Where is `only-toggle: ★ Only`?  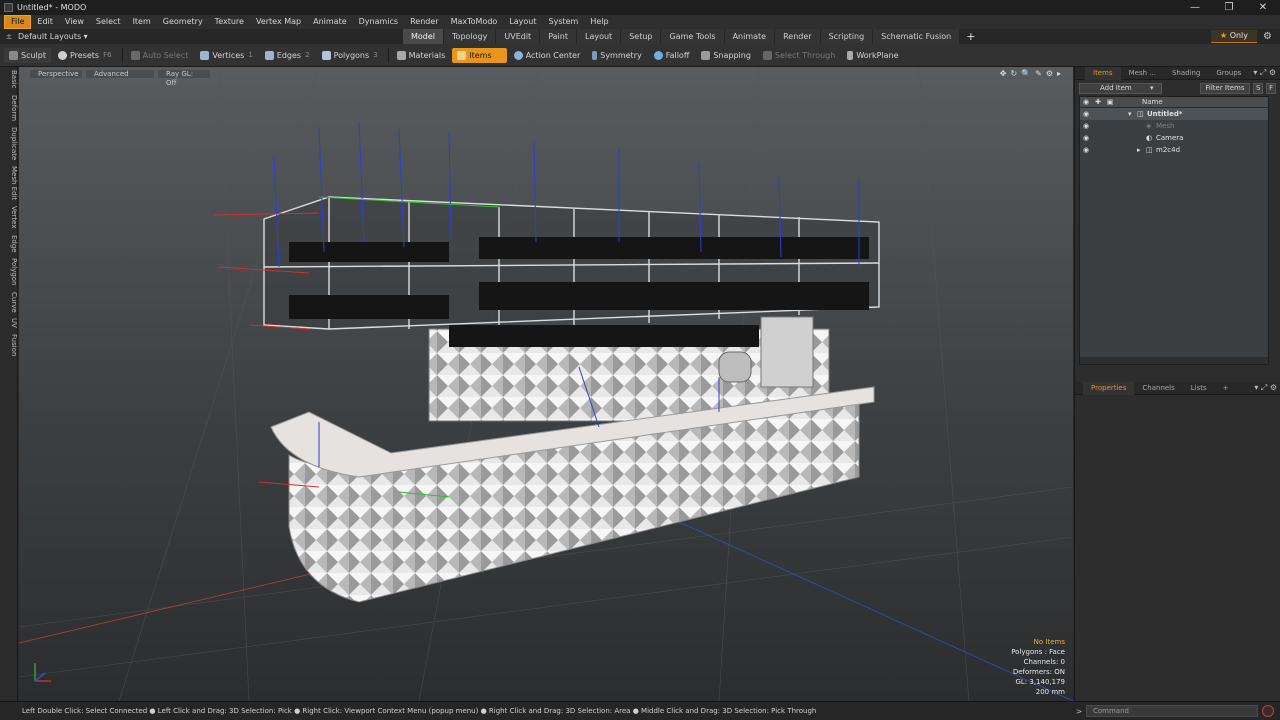 only-toggle: ★ Only is located at coordinates (1234, 36).